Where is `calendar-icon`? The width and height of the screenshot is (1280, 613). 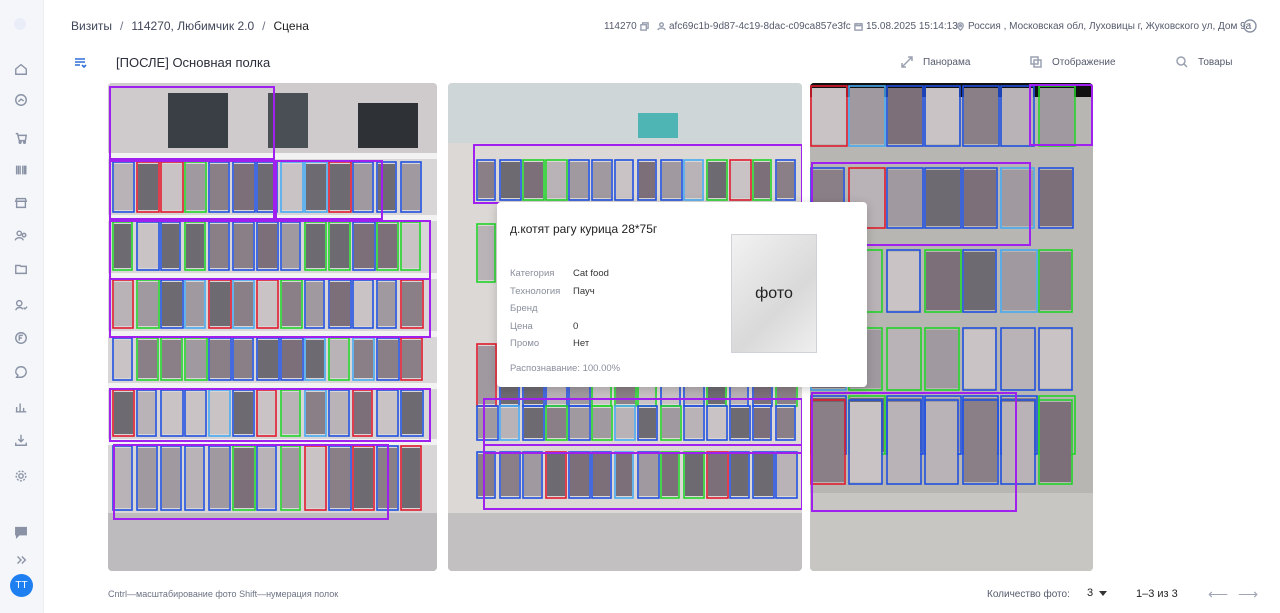
calendar-icon is located at coordinates (858, 26).